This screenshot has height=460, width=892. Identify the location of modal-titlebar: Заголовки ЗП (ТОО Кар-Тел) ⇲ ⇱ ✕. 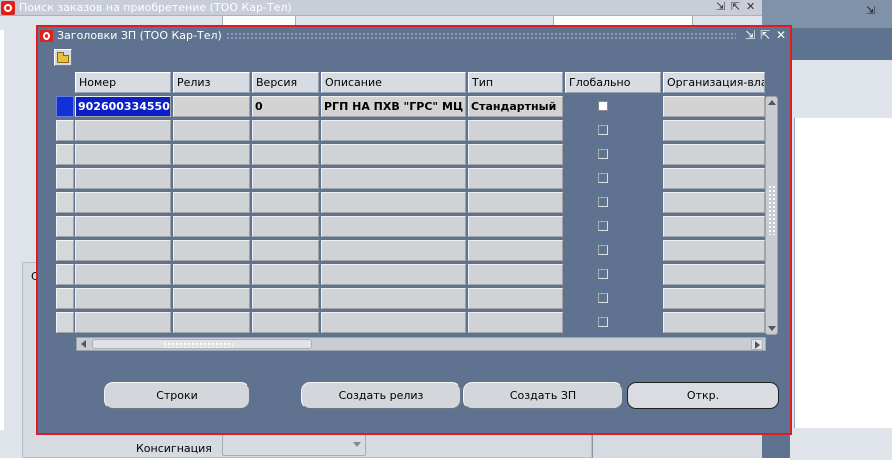
(414, 36).